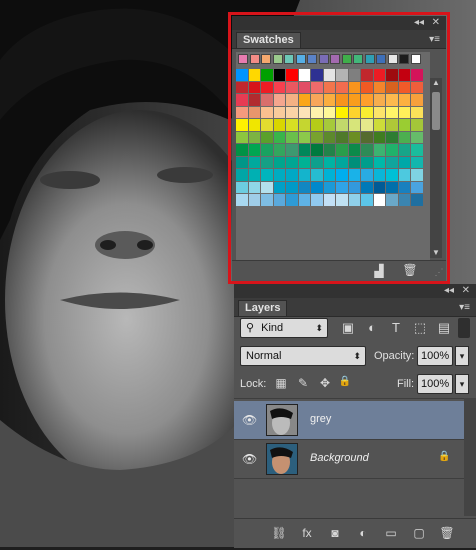 The height and width of the screenshot is (550, 476). I want to click on filter-toggle, so click(464, 328).